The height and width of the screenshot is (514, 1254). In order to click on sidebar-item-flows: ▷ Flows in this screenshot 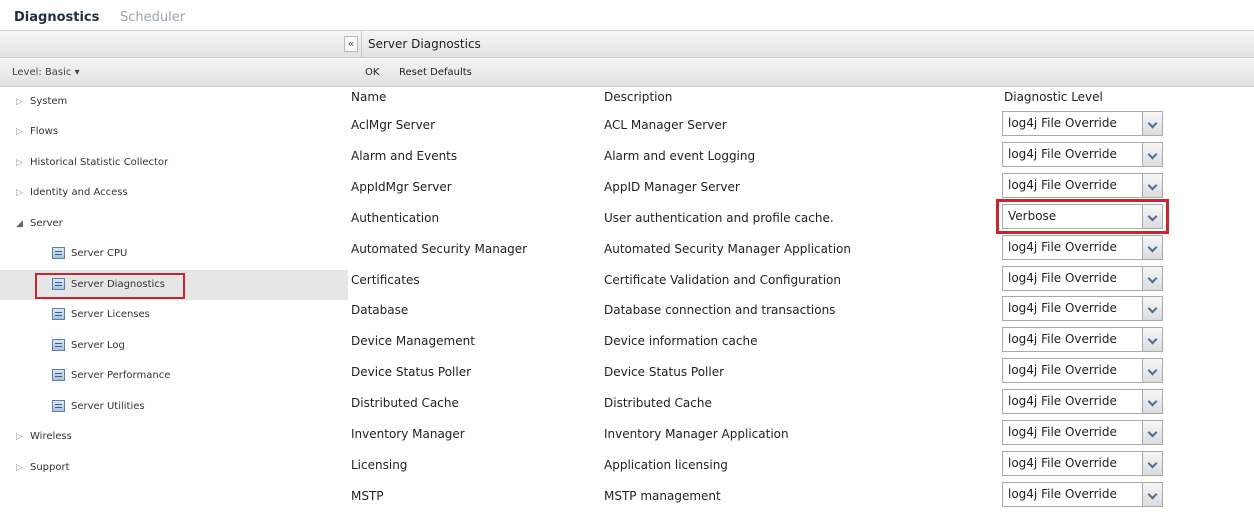, I will do `click(174, 132)`.